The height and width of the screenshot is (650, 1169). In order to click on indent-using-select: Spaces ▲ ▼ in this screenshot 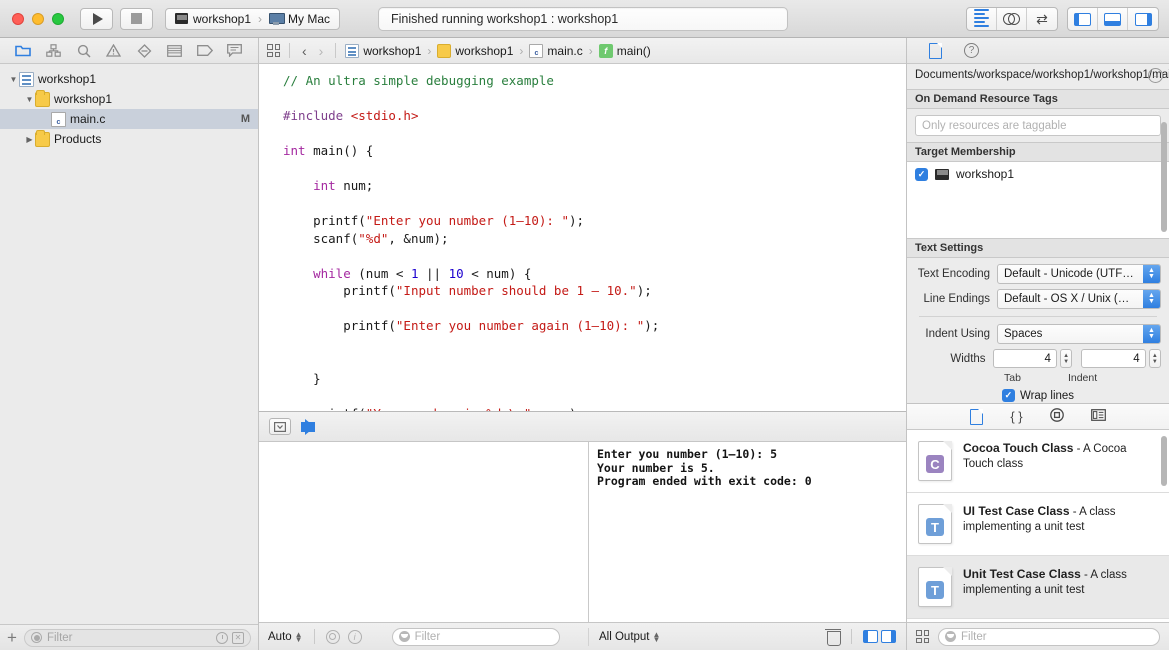, I will do `click(1079, 334)`.